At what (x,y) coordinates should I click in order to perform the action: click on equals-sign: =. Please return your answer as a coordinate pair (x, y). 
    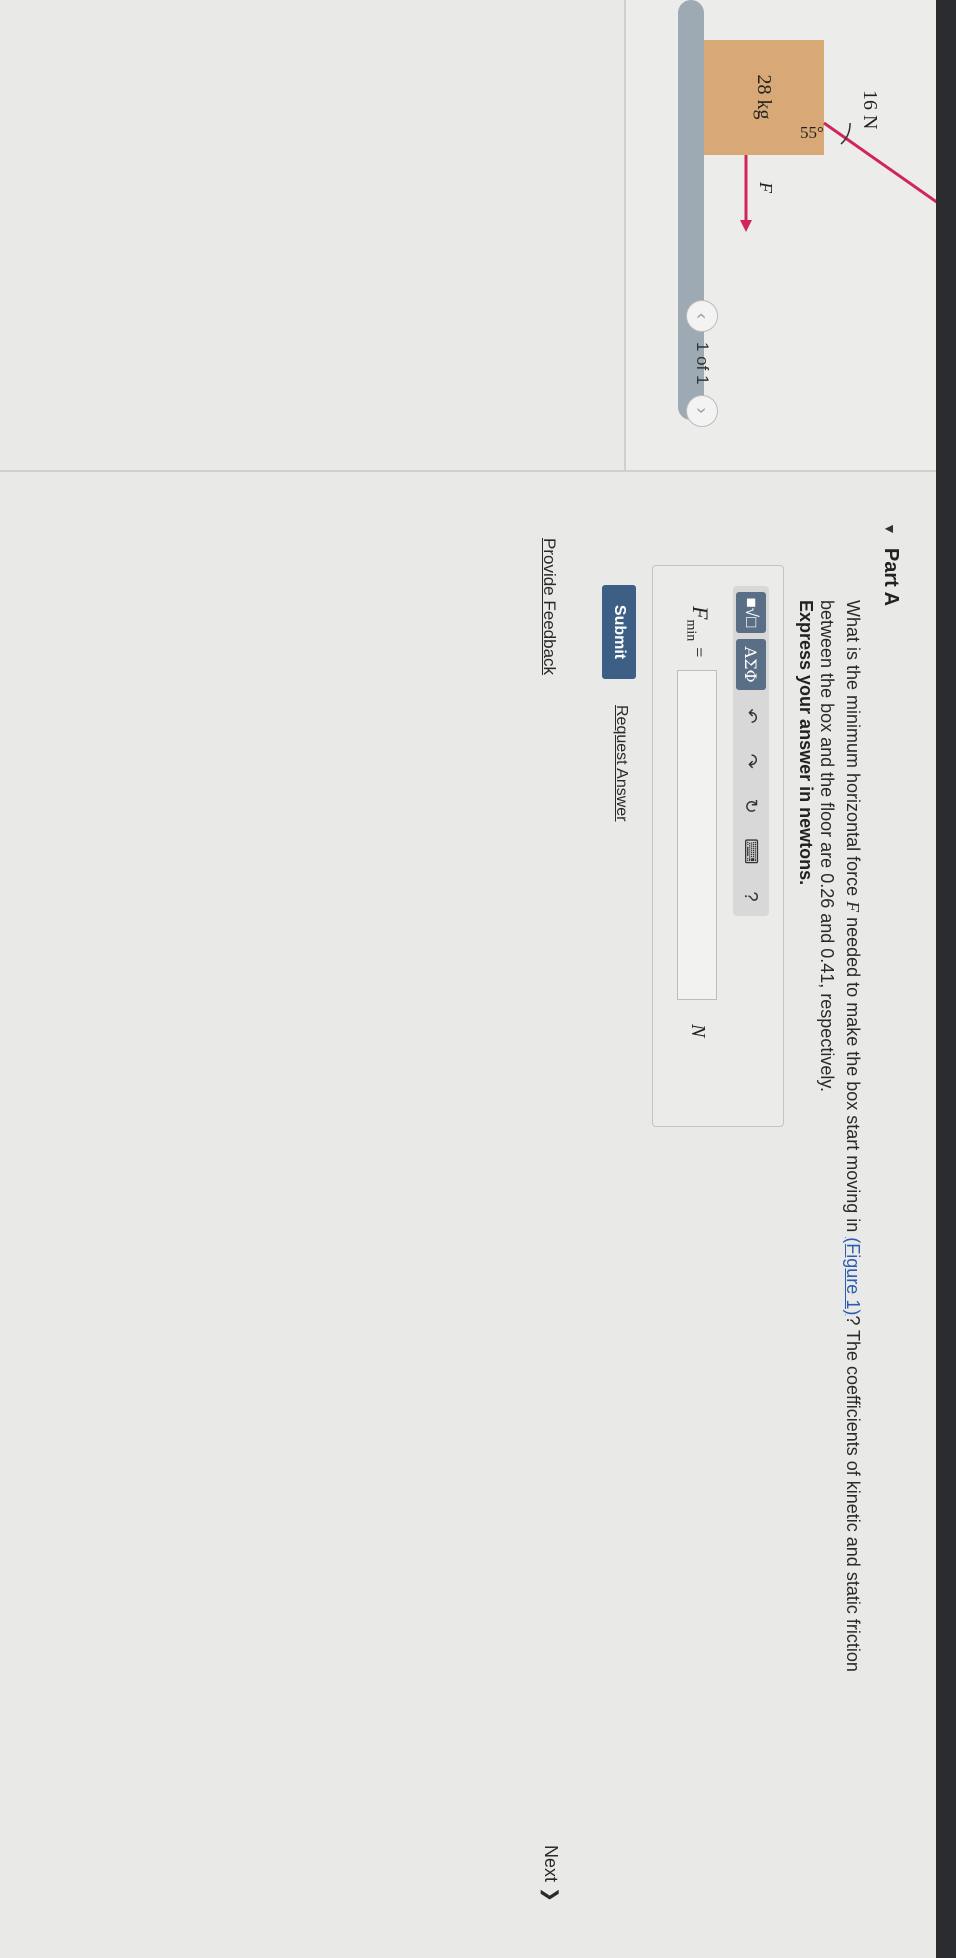
    Looking at the image, I should click on (699, 652).